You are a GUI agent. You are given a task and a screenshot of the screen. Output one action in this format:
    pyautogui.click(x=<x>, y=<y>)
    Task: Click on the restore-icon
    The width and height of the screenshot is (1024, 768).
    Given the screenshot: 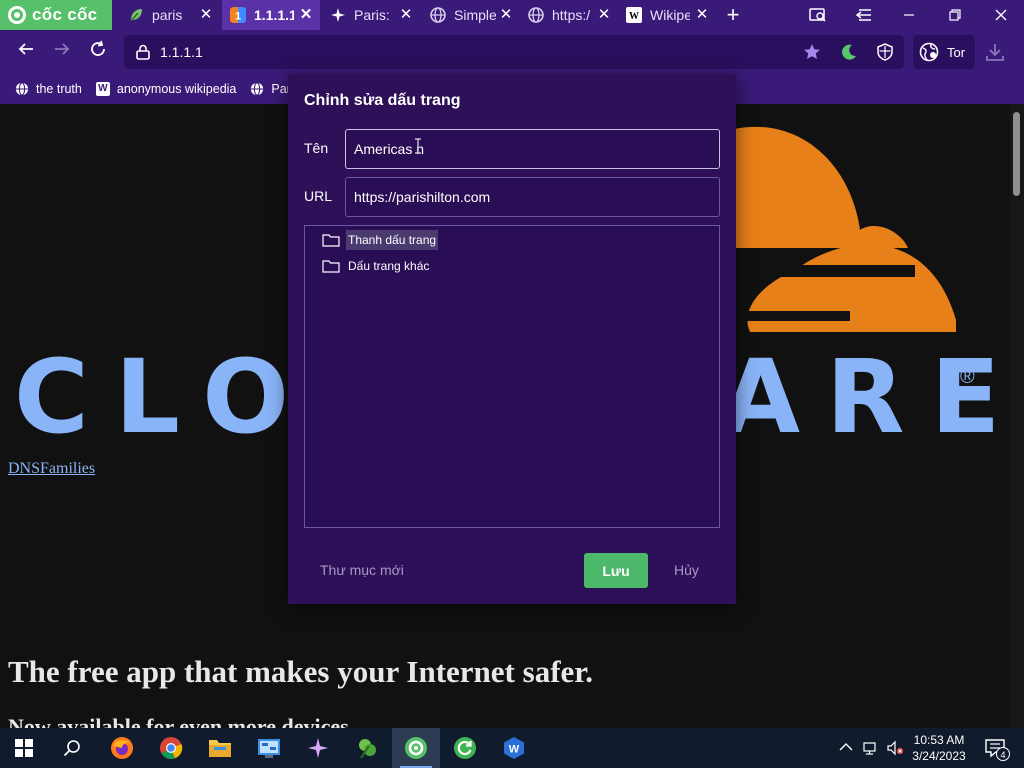 What is the action you would take?
    pyautogui.click(x=955, y=15)
    